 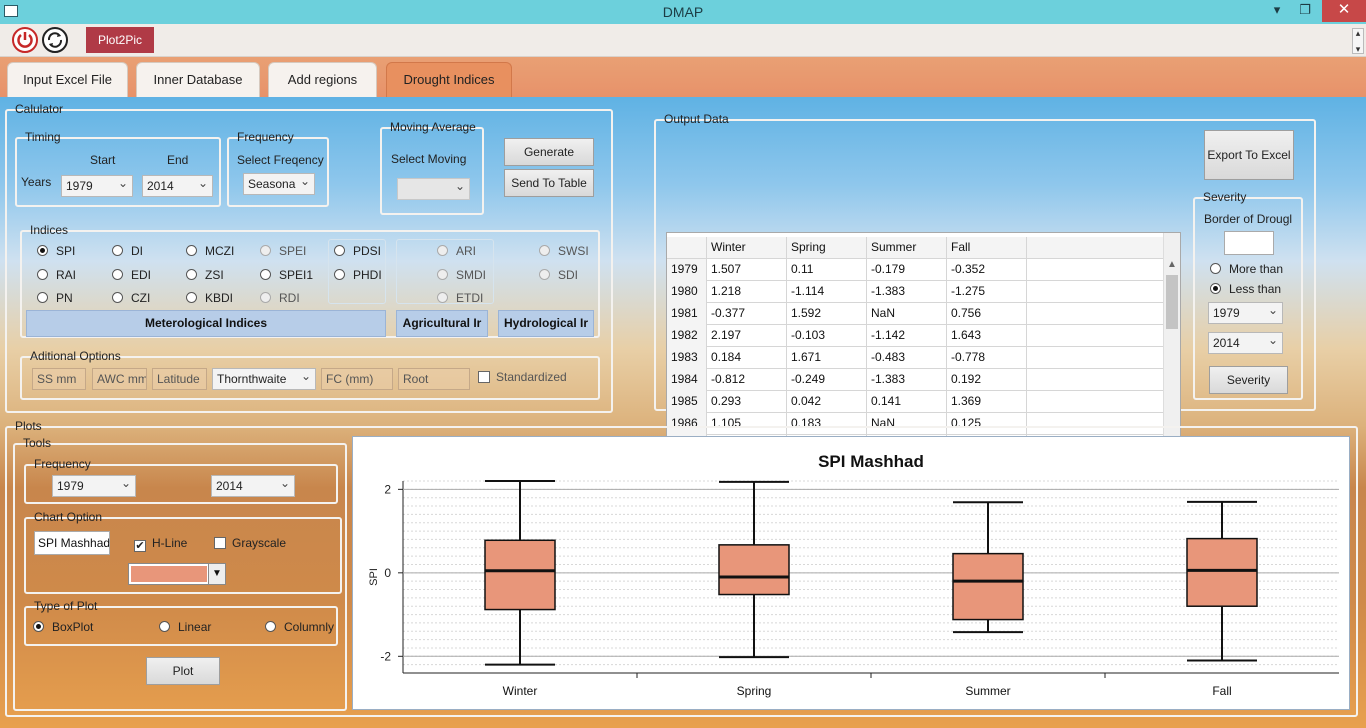 I want to click on latitude-input: Latitude, so click(x=179, y=379).